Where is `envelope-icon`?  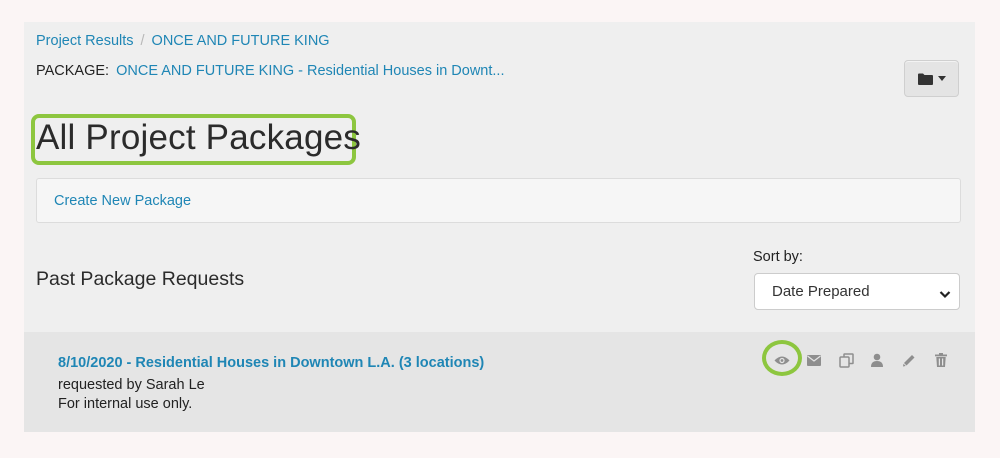
envelope-icon is located at coordinates (814, 360).